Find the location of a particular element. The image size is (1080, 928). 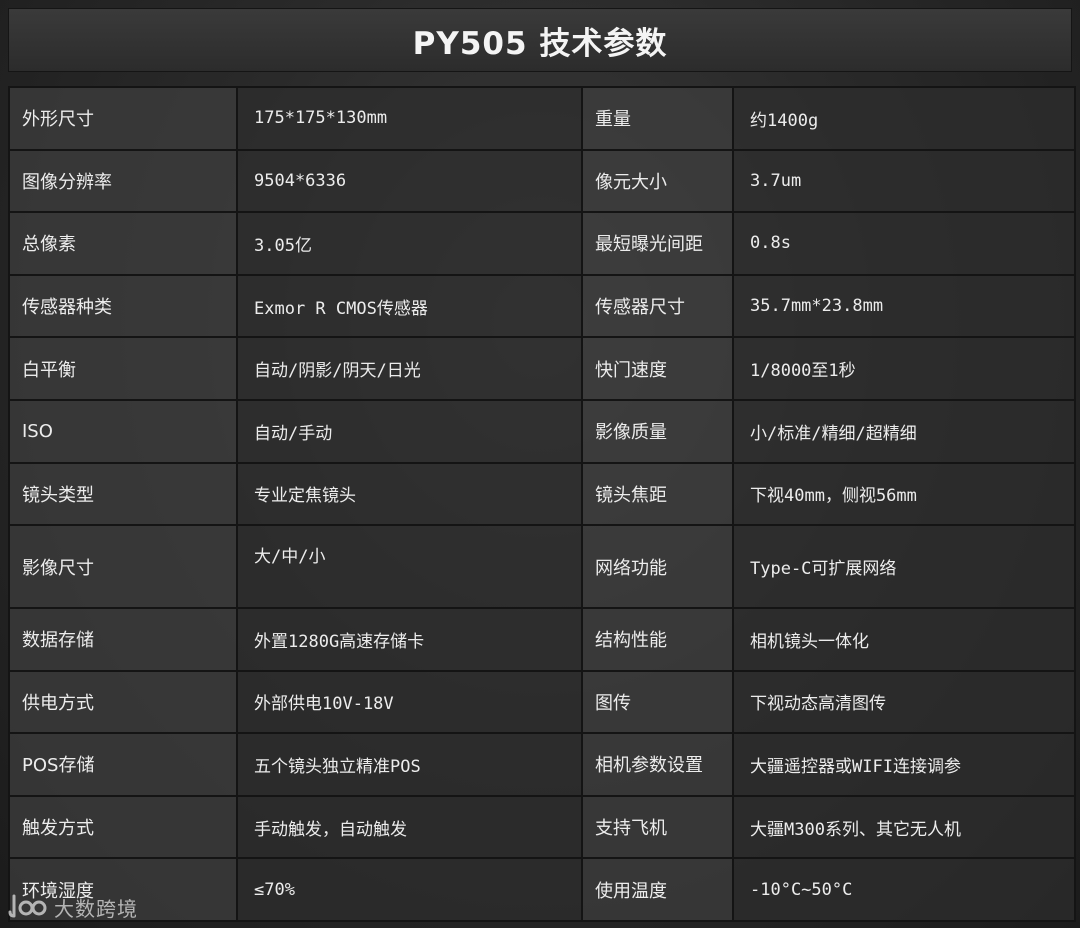

spec-label: 图像分辨率 is located at coordinates (123, 181).